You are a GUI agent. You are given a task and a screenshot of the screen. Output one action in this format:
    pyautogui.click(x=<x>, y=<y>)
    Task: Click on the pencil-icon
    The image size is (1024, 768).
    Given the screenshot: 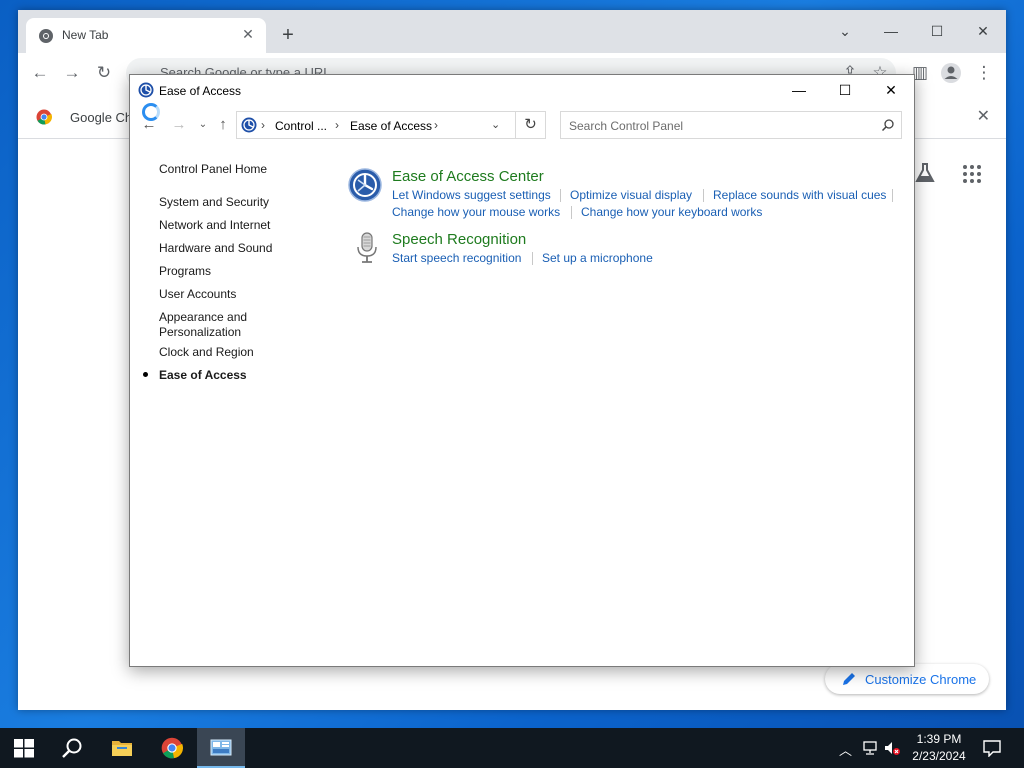 What is the action you would take?
    pyautogui.click(x=849, y=679)
    